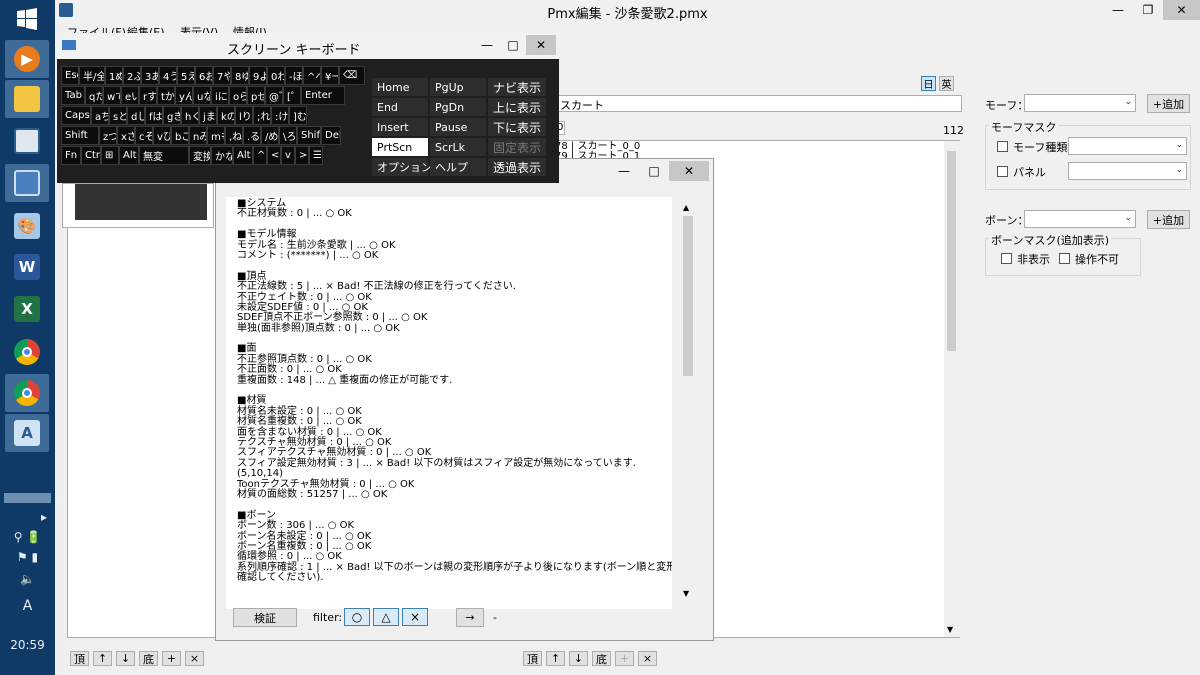 This screenshot has height=675, width=1200. What do you see at coordinates (654, 171) in the screenshot?
I see `dialog-maximize-button: □` at bounding box center [654, 171].